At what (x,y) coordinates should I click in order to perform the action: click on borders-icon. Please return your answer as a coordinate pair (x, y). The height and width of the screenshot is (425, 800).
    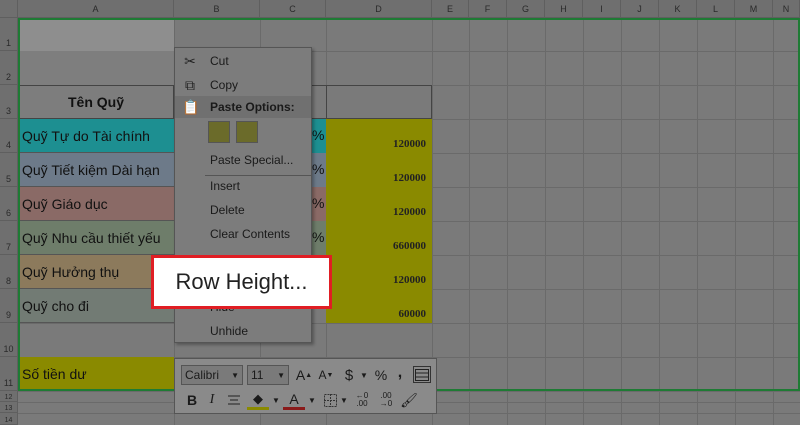
    Looking at the image, I should click on (330, 400).